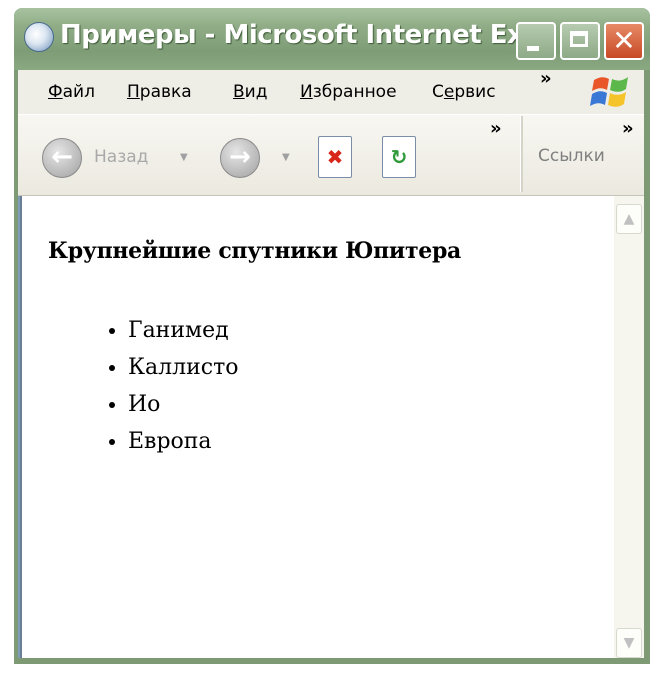 This screenshot has width=664, height=675. Describe the element at coordinates (183, 404) in the screenshot. I see `list-item: Ио` at that location.